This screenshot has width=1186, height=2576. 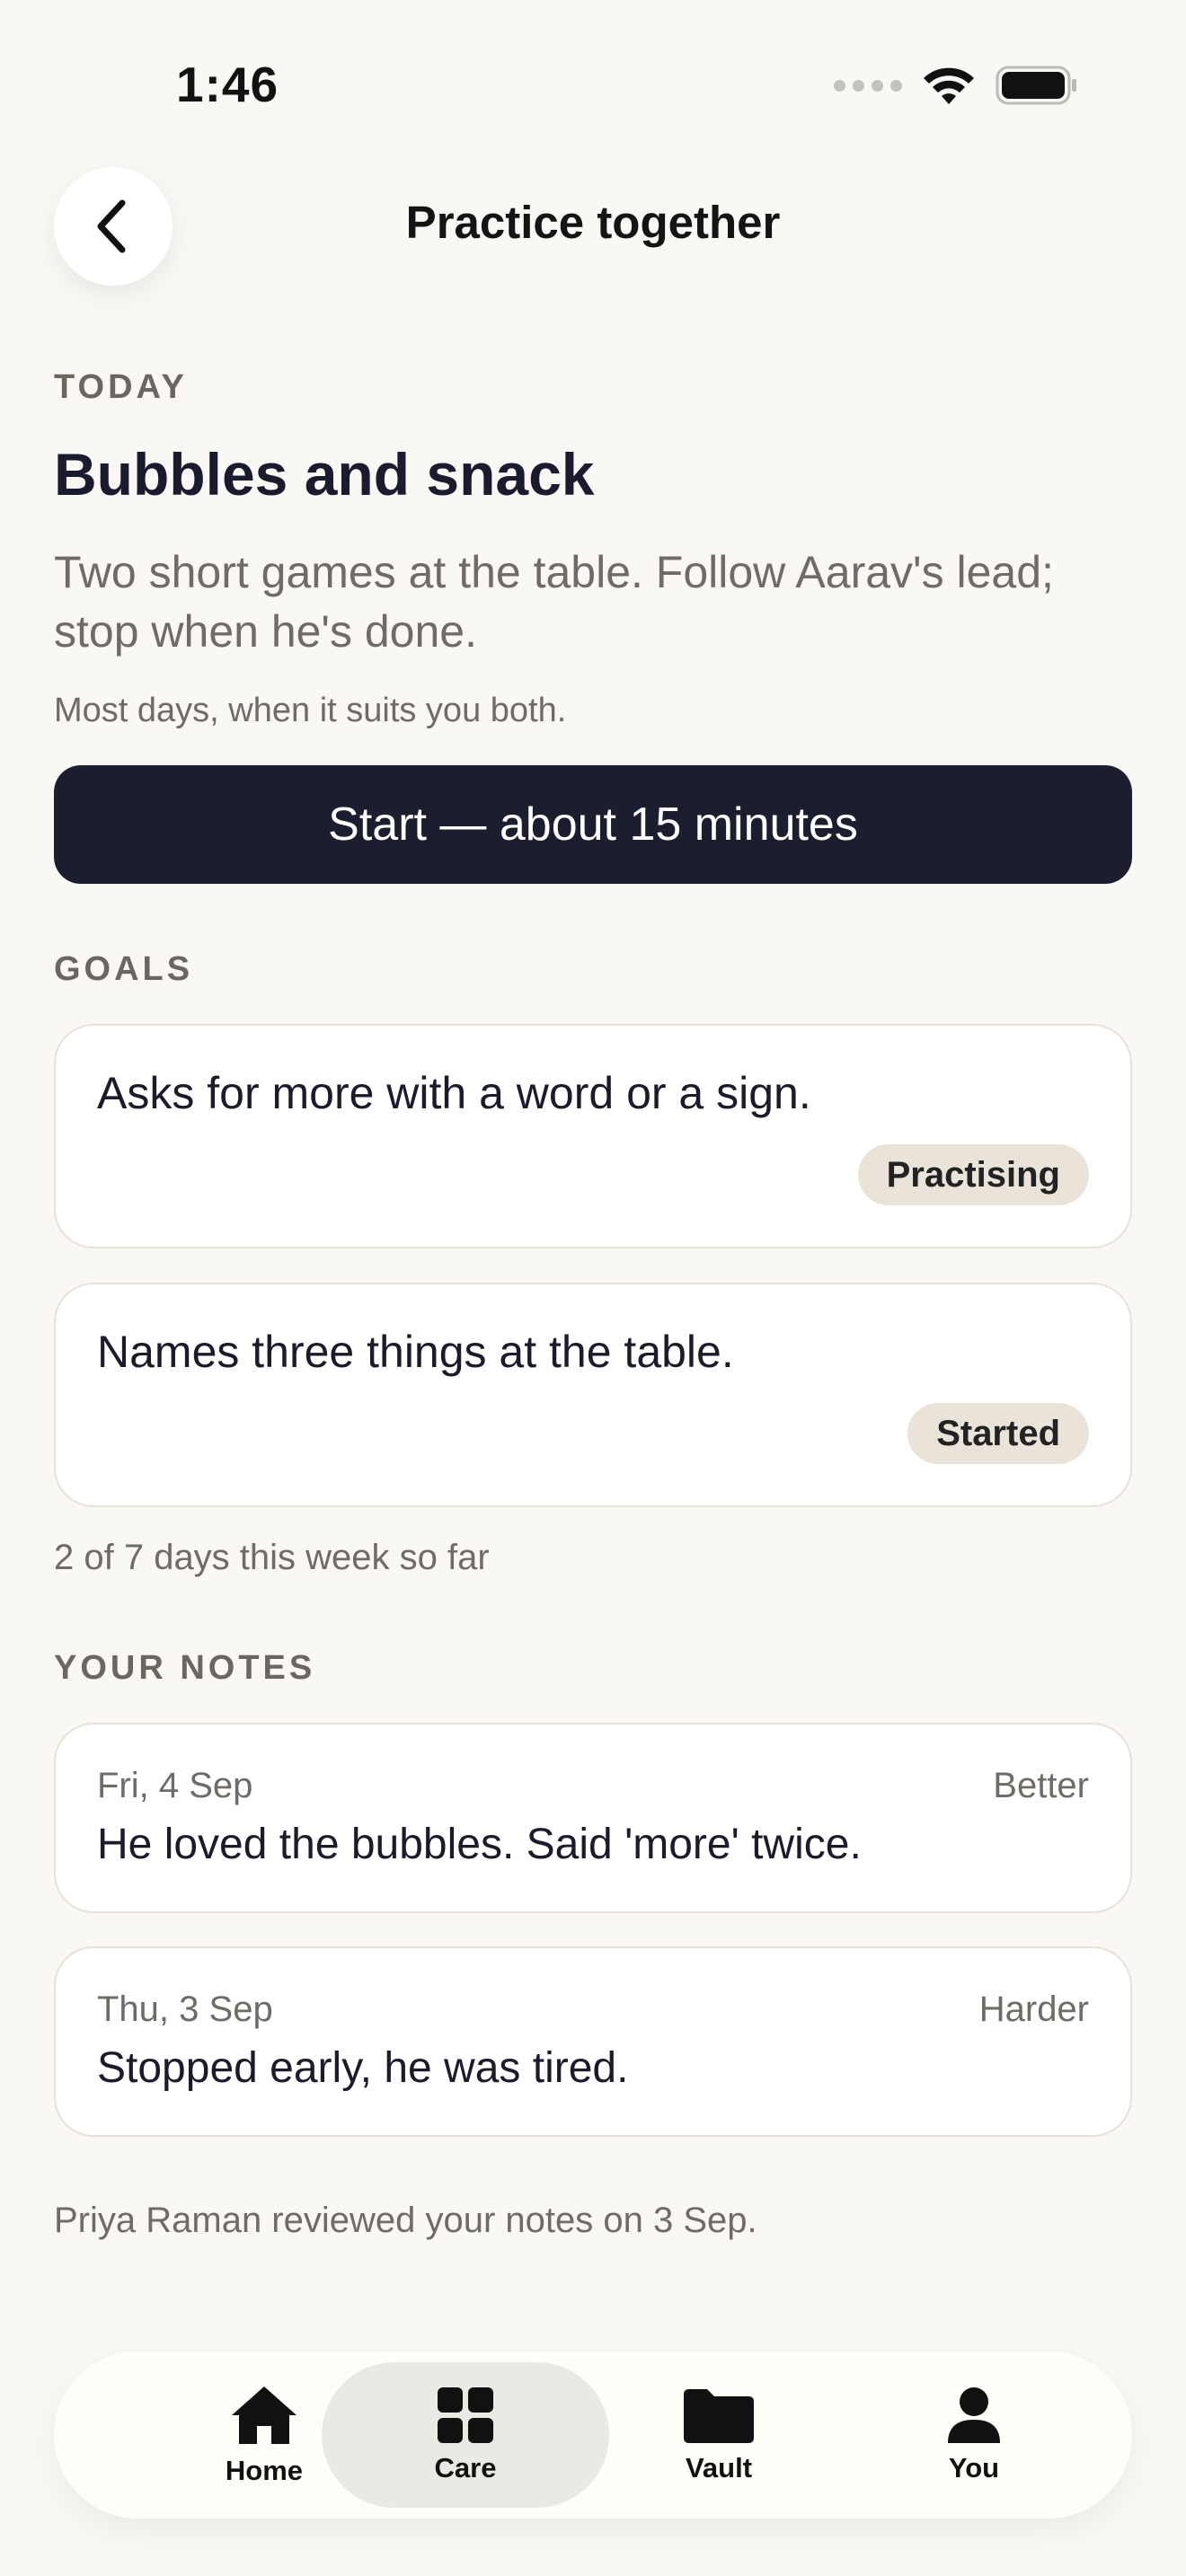 What do you see at coordinates (479, 1844) in the screenshot?
I see `note-text: He loved the bubbles. Said 'more' twice.` at bounding box center [479, 1844].